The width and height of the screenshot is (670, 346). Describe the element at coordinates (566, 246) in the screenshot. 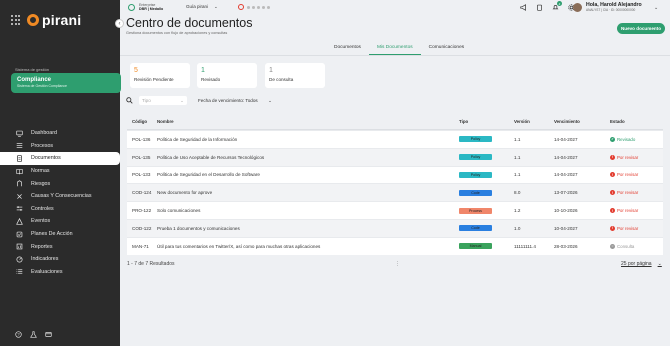

I see `cell-due: 28-03-2026` at that location.